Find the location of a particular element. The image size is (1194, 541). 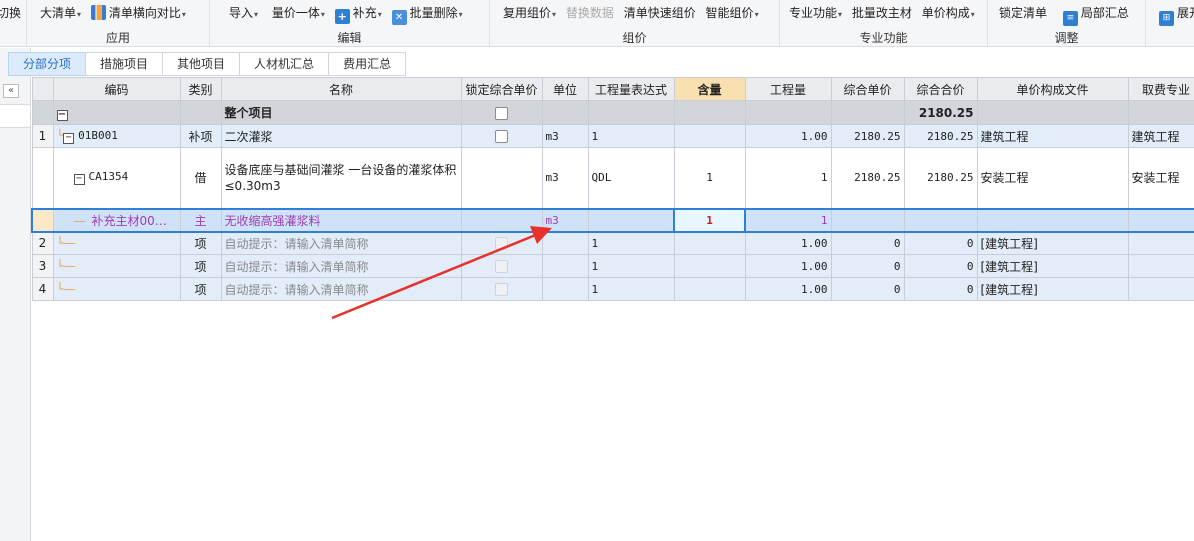

cell-type: 补项 is located at coordinates (200, 136).